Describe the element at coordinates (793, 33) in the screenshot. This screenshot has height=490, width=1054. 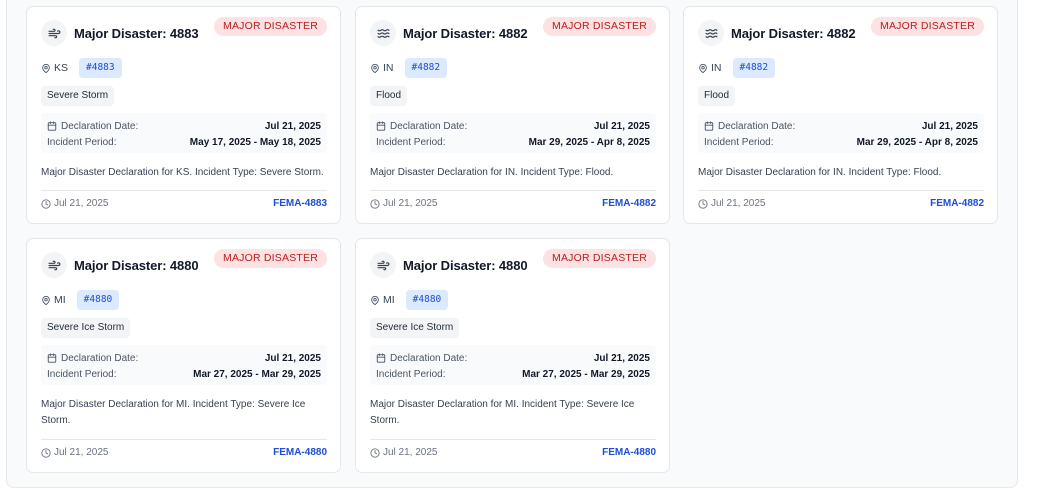
I see `card-title: Major Disaster: 4882` at that location.